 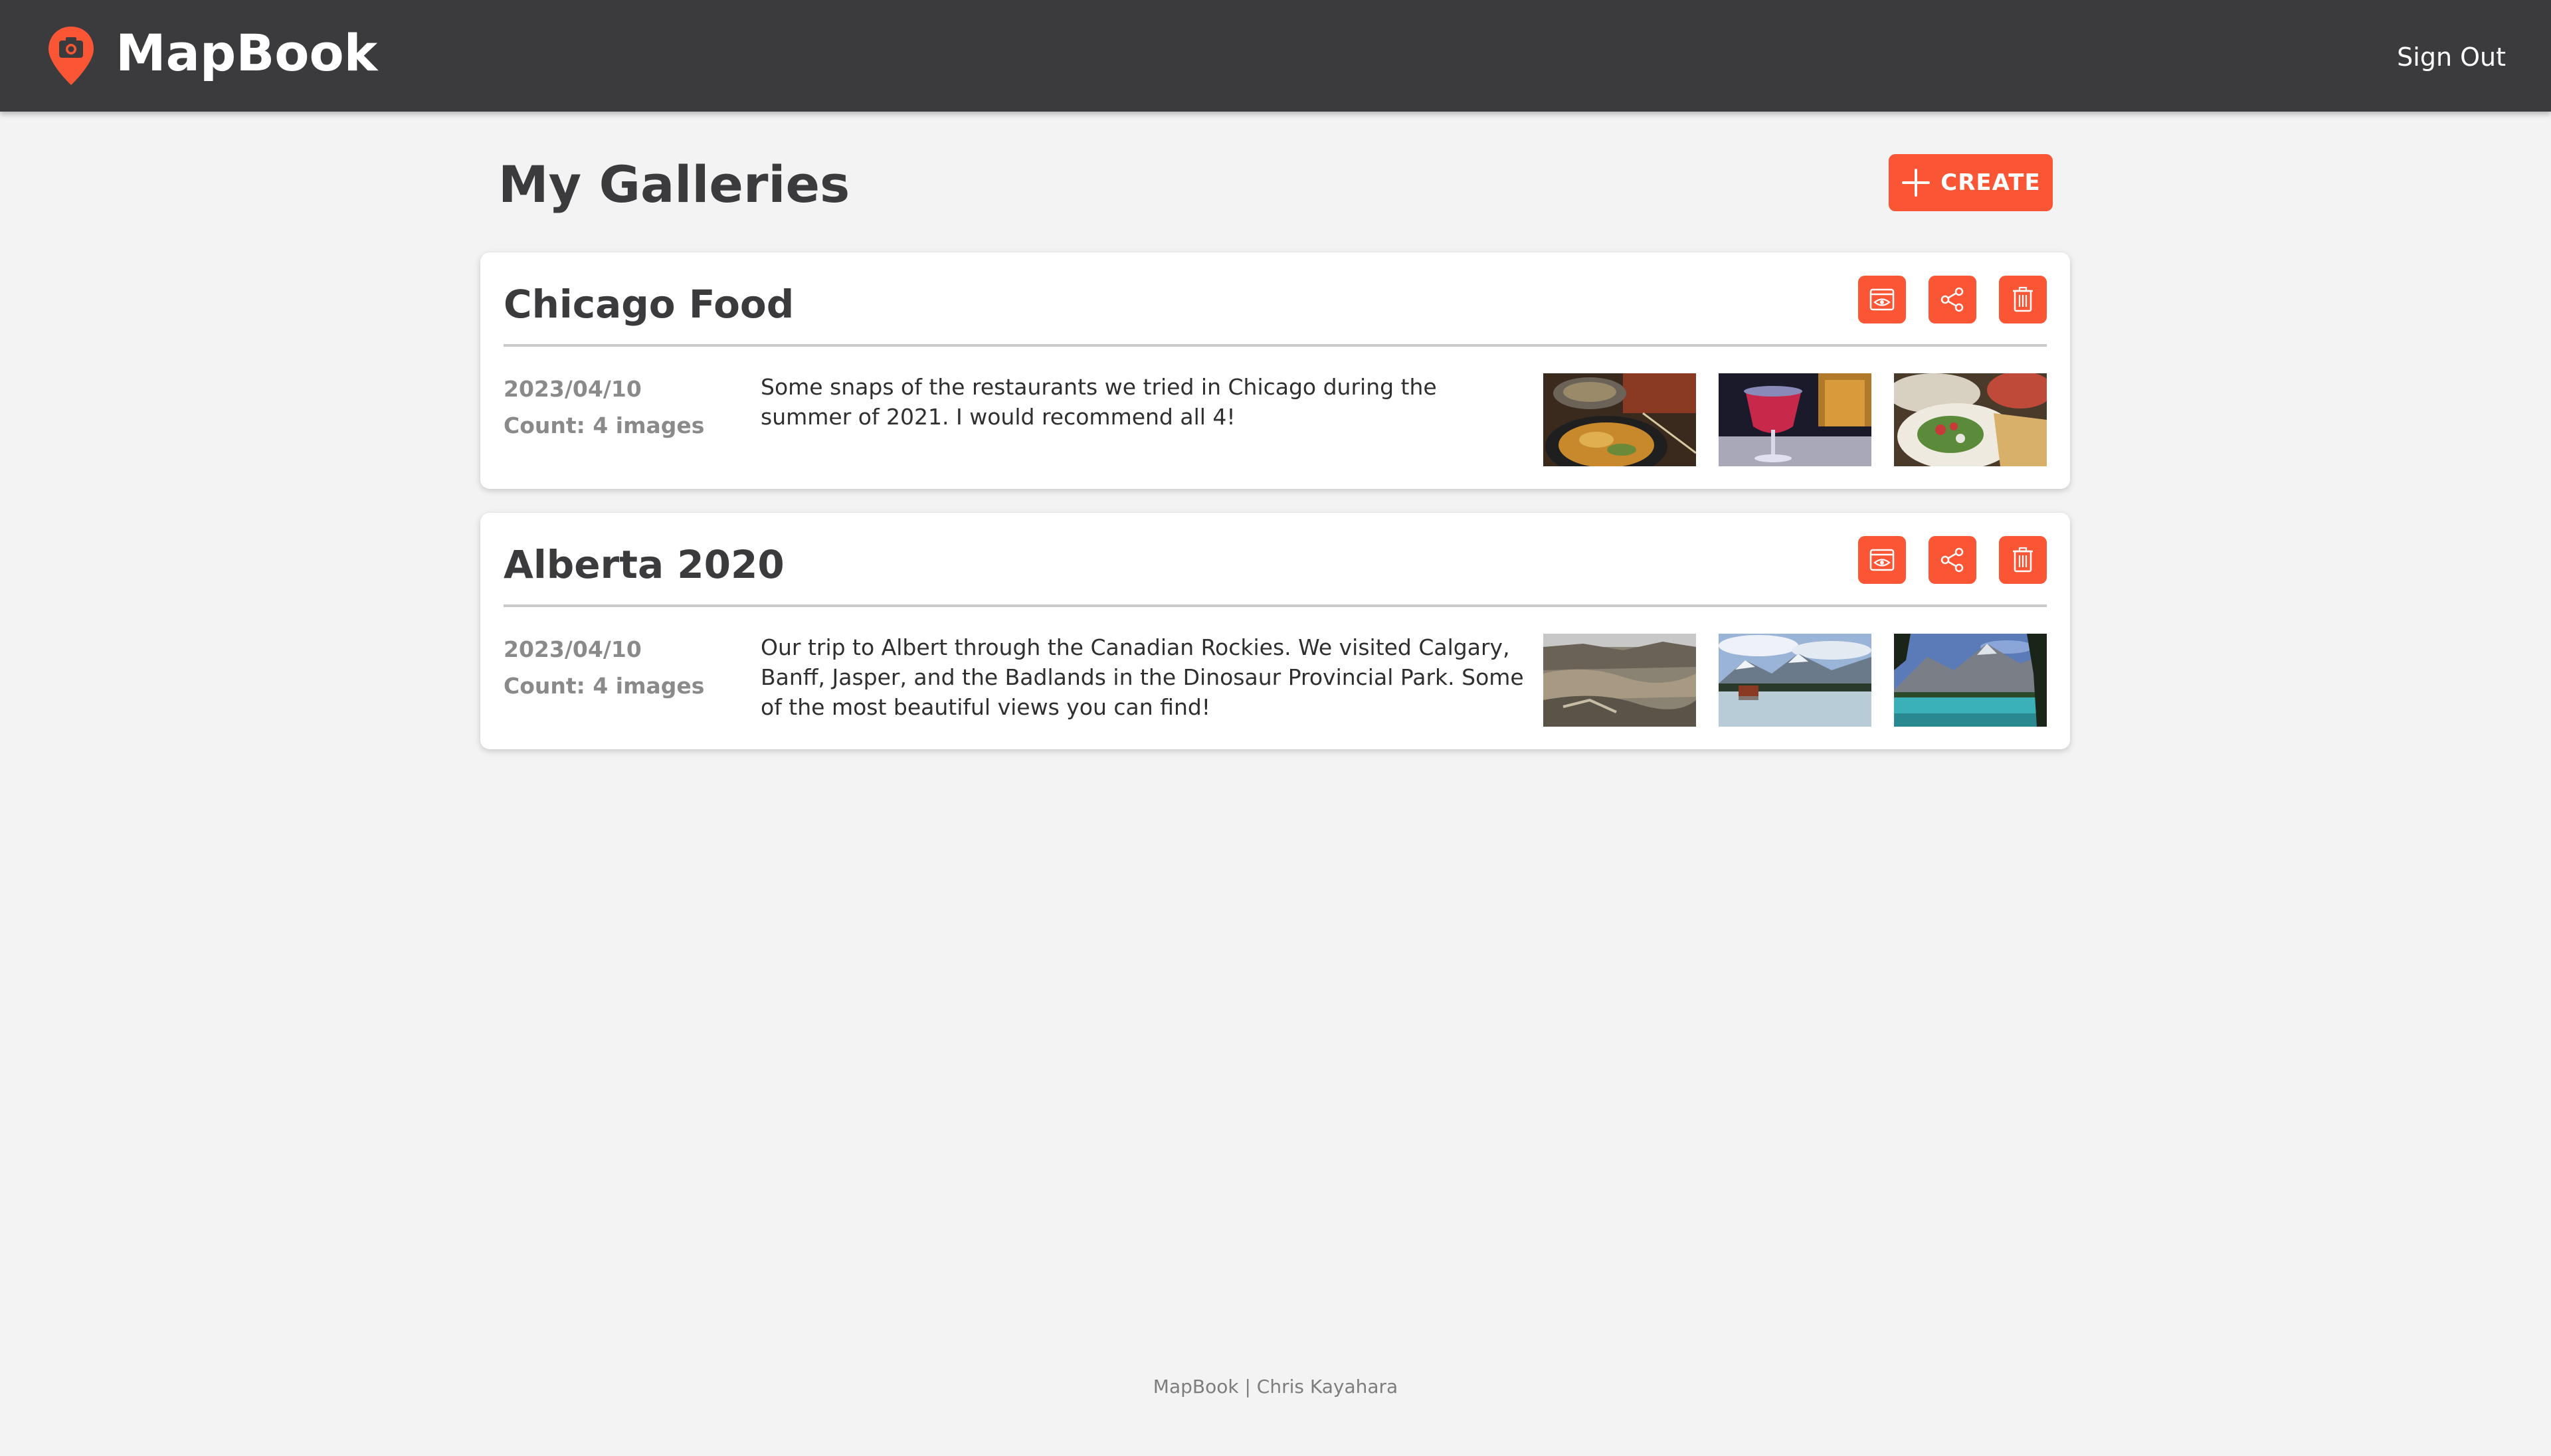 I want to click on badlands-photo, so click(x=1619, y=680).